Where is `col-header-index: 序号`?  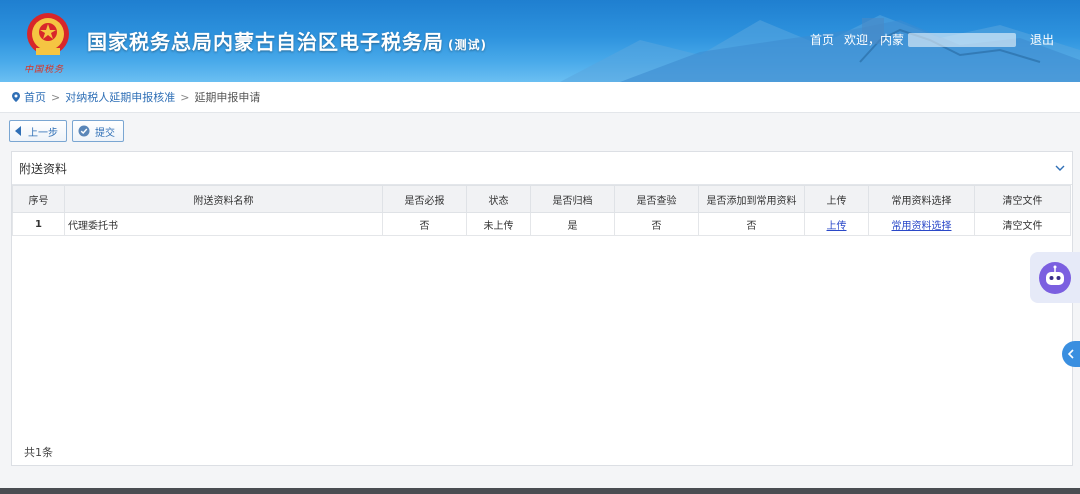
col-header-index: 序号 is located at coordinates (38, 199).